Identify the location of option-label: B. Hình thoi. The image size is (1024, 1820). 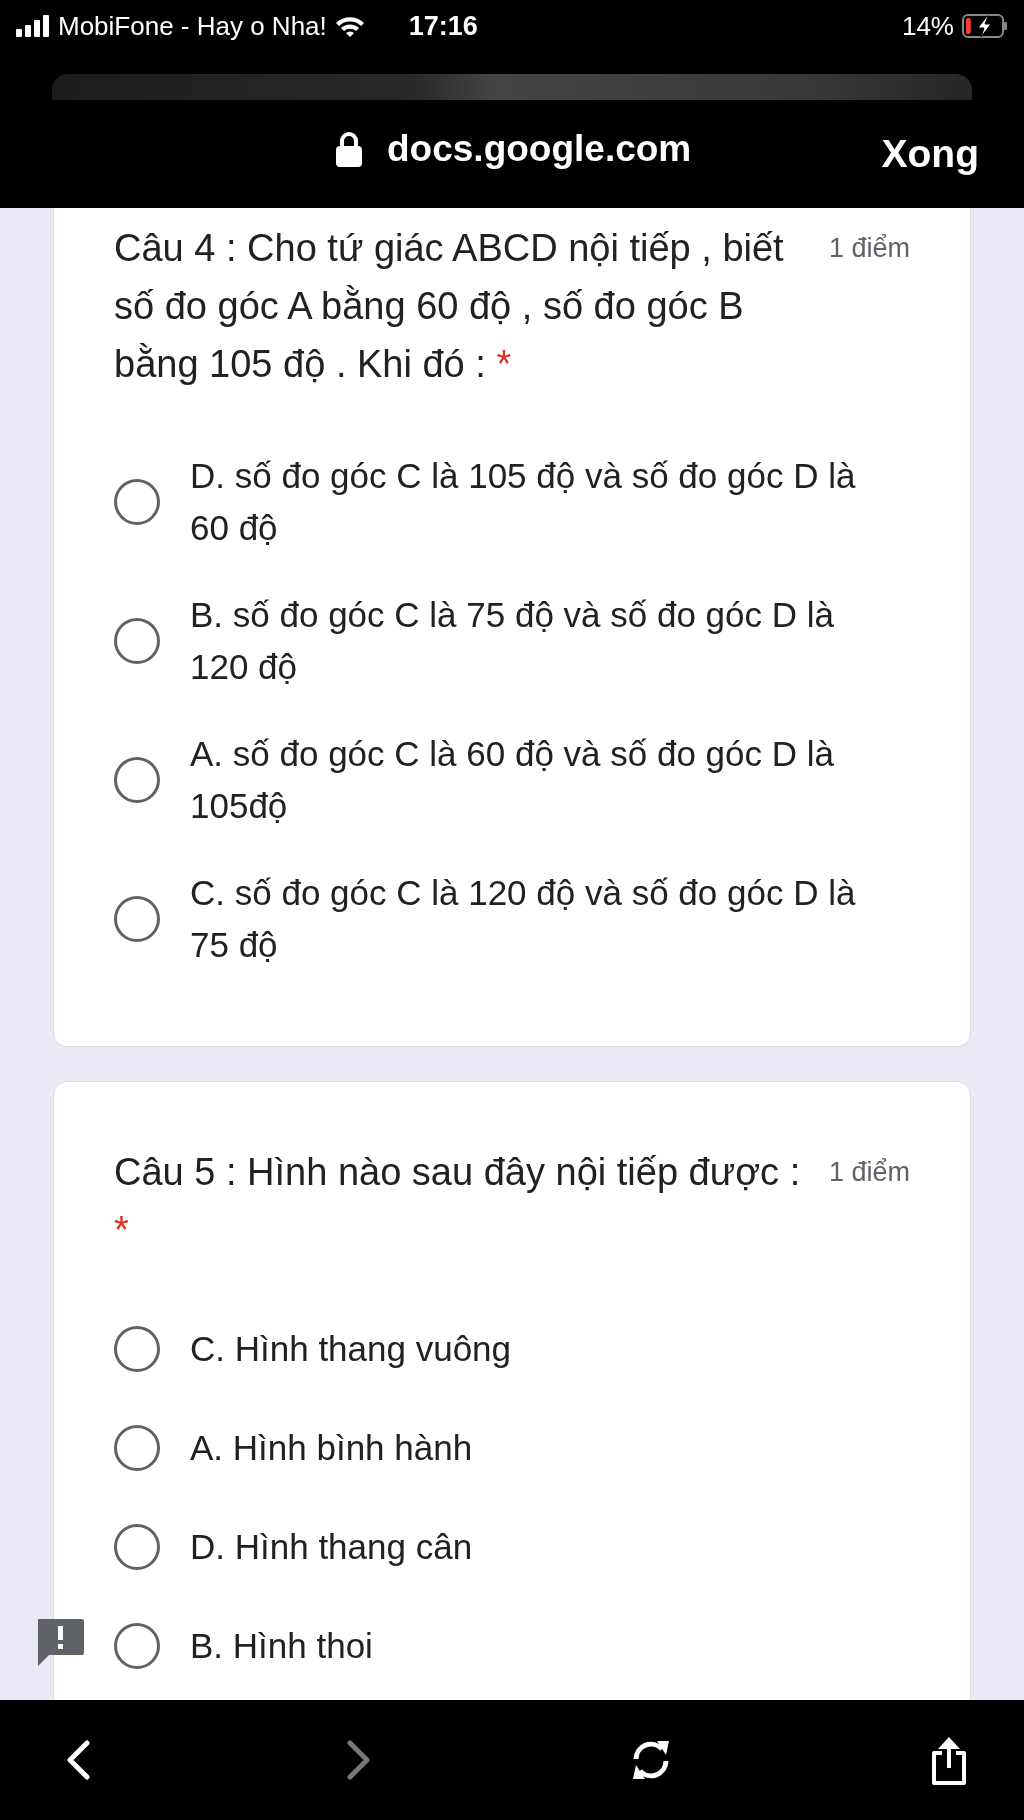
(281, 1646).